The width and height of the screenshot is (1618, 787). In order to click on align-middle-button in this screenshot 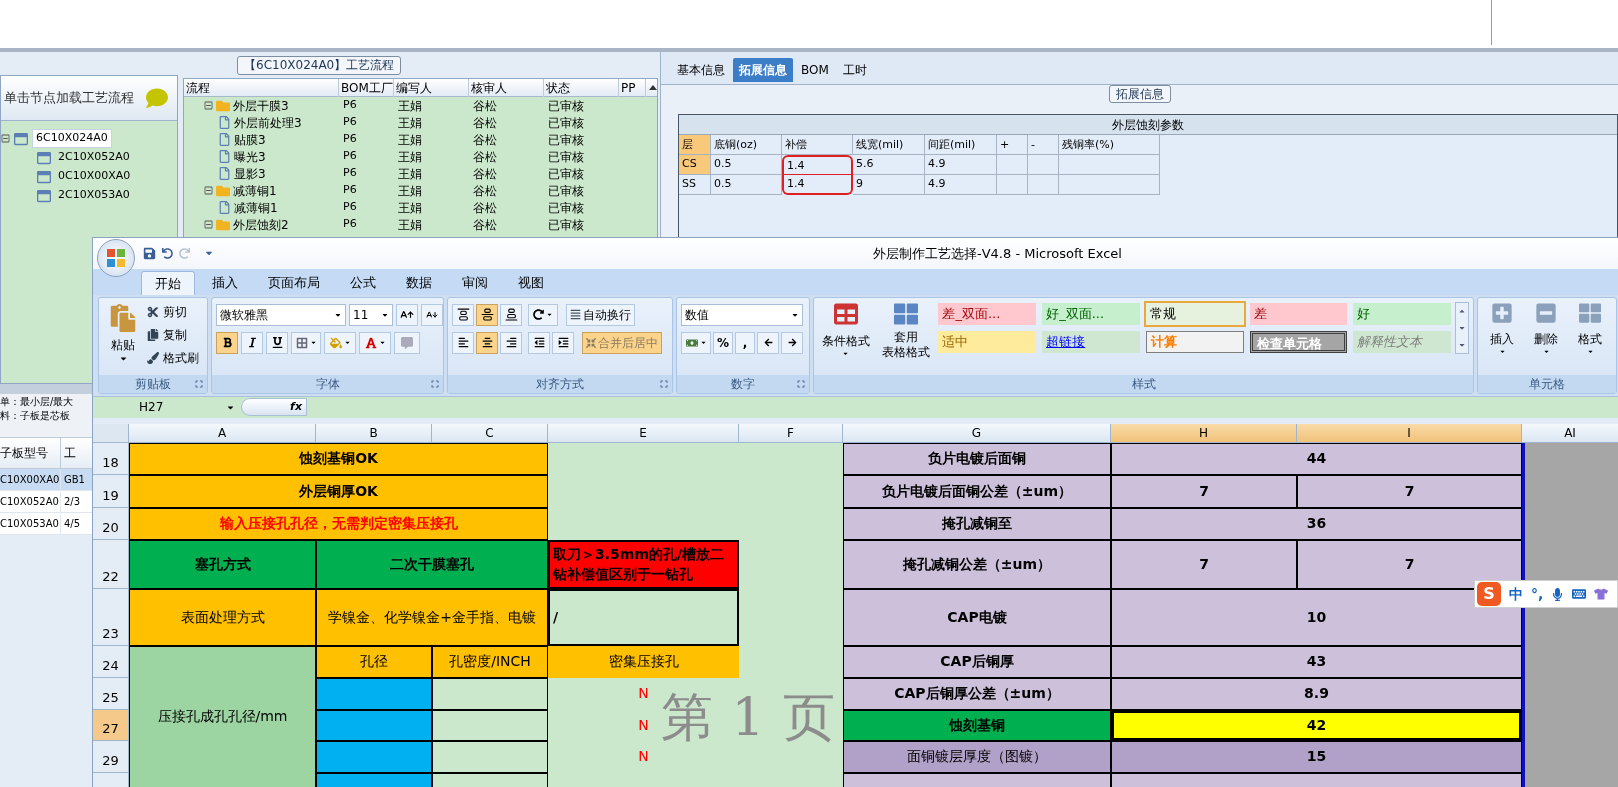, I will do `click(487, 314)`.